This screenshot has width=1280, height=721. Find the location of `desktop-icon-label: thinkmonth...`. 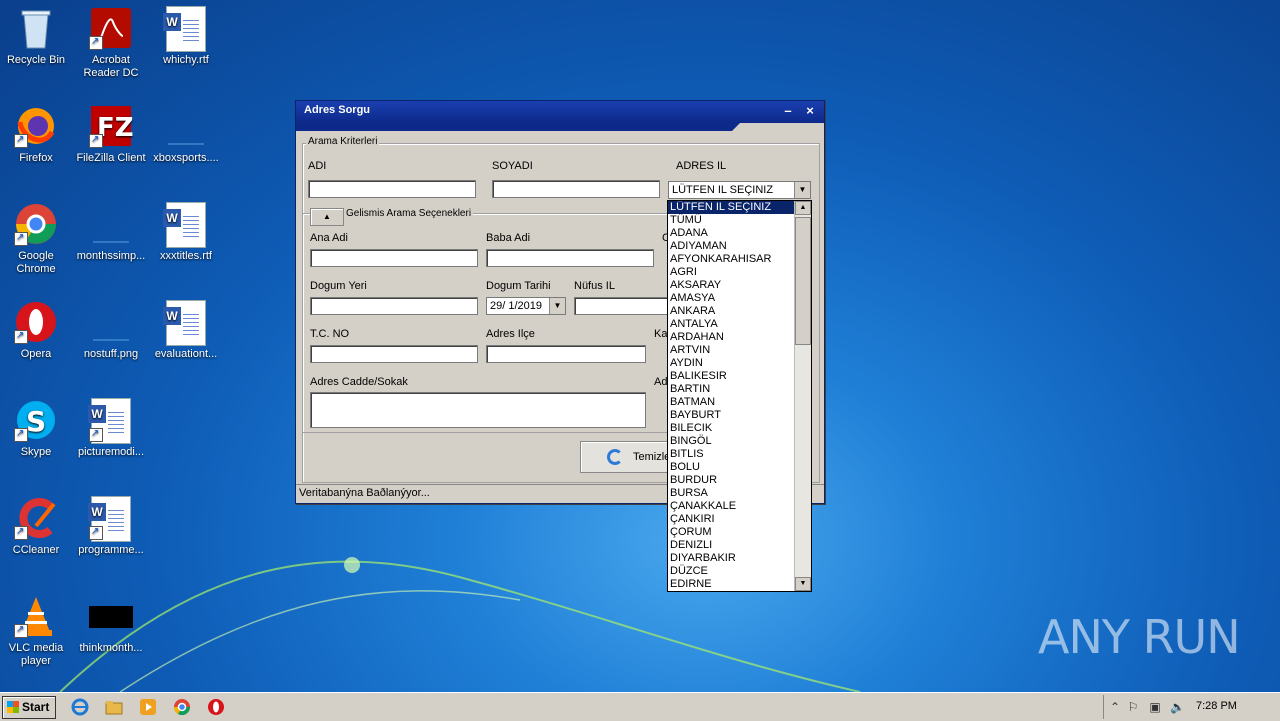

desktop-icon-label: thinkmonth... is located at coordinates (111, 648).